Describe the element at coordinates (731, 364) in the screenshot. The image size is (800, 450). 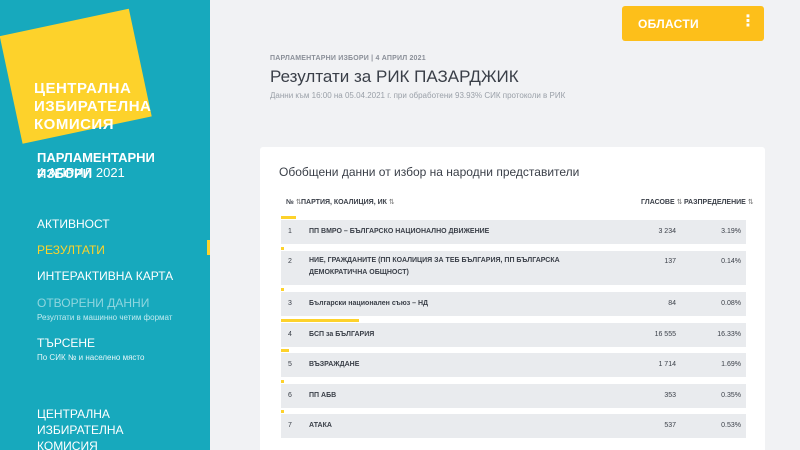
I see `row-share: 1.69%` at that location.